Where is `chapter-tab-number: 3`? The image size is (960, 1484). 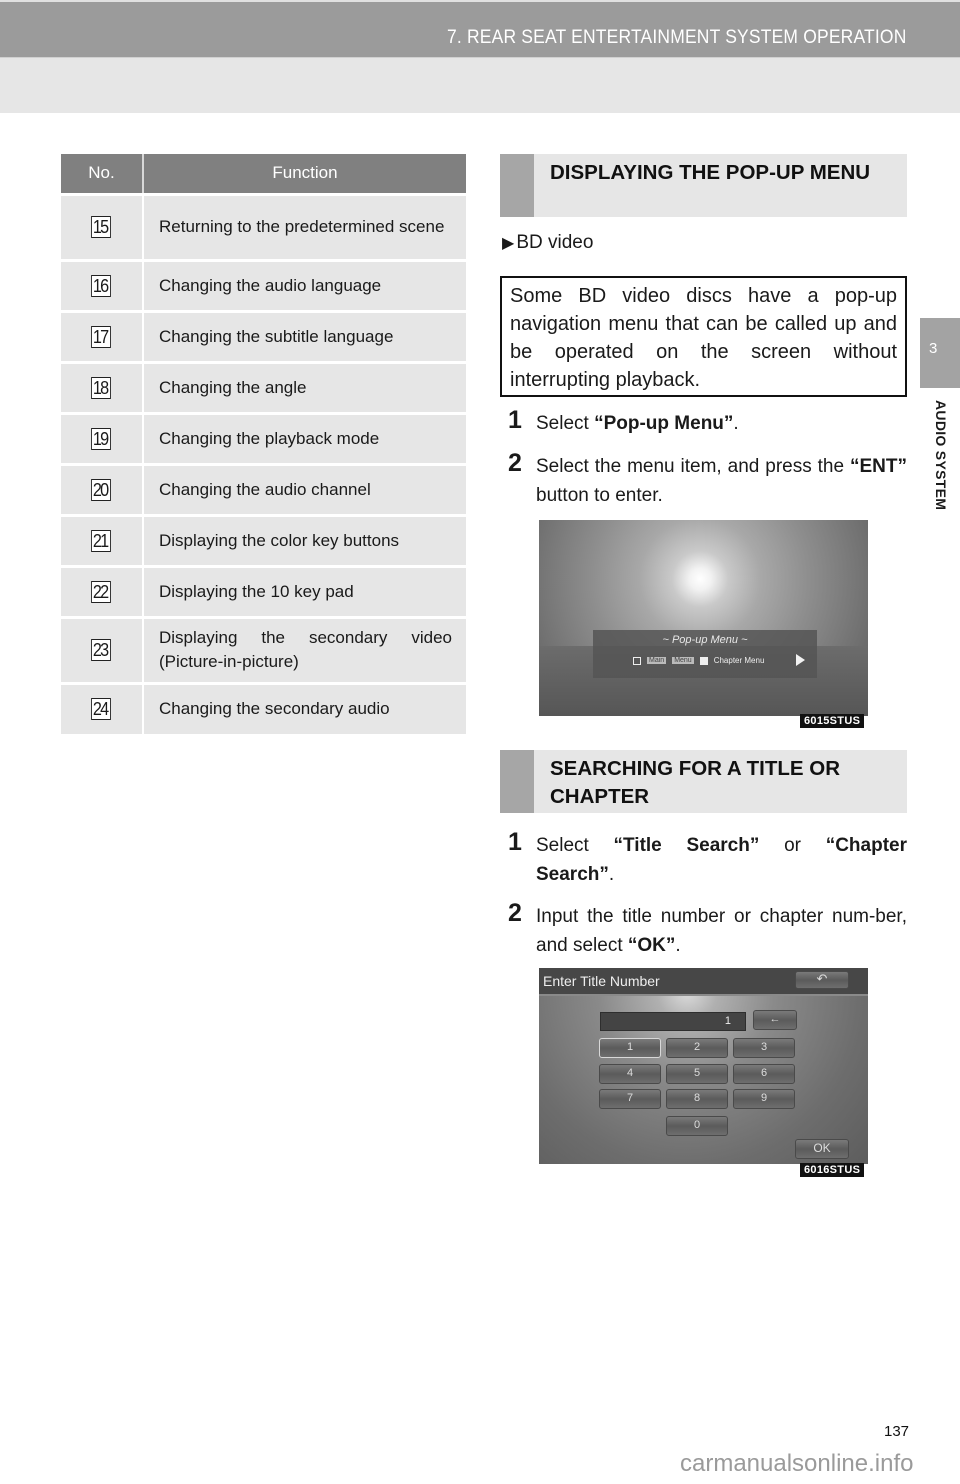 chapter-tab-number: 3 is located at coordinates (933, 348).